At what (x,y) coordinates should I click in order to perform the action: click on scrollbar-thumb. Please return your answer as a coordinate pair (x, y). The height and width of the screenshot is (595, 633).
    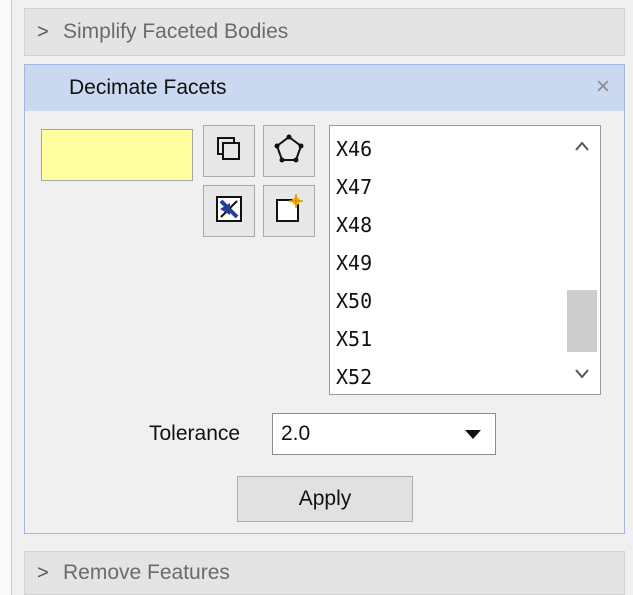
    Looking at the image, I should click on (582, 321).